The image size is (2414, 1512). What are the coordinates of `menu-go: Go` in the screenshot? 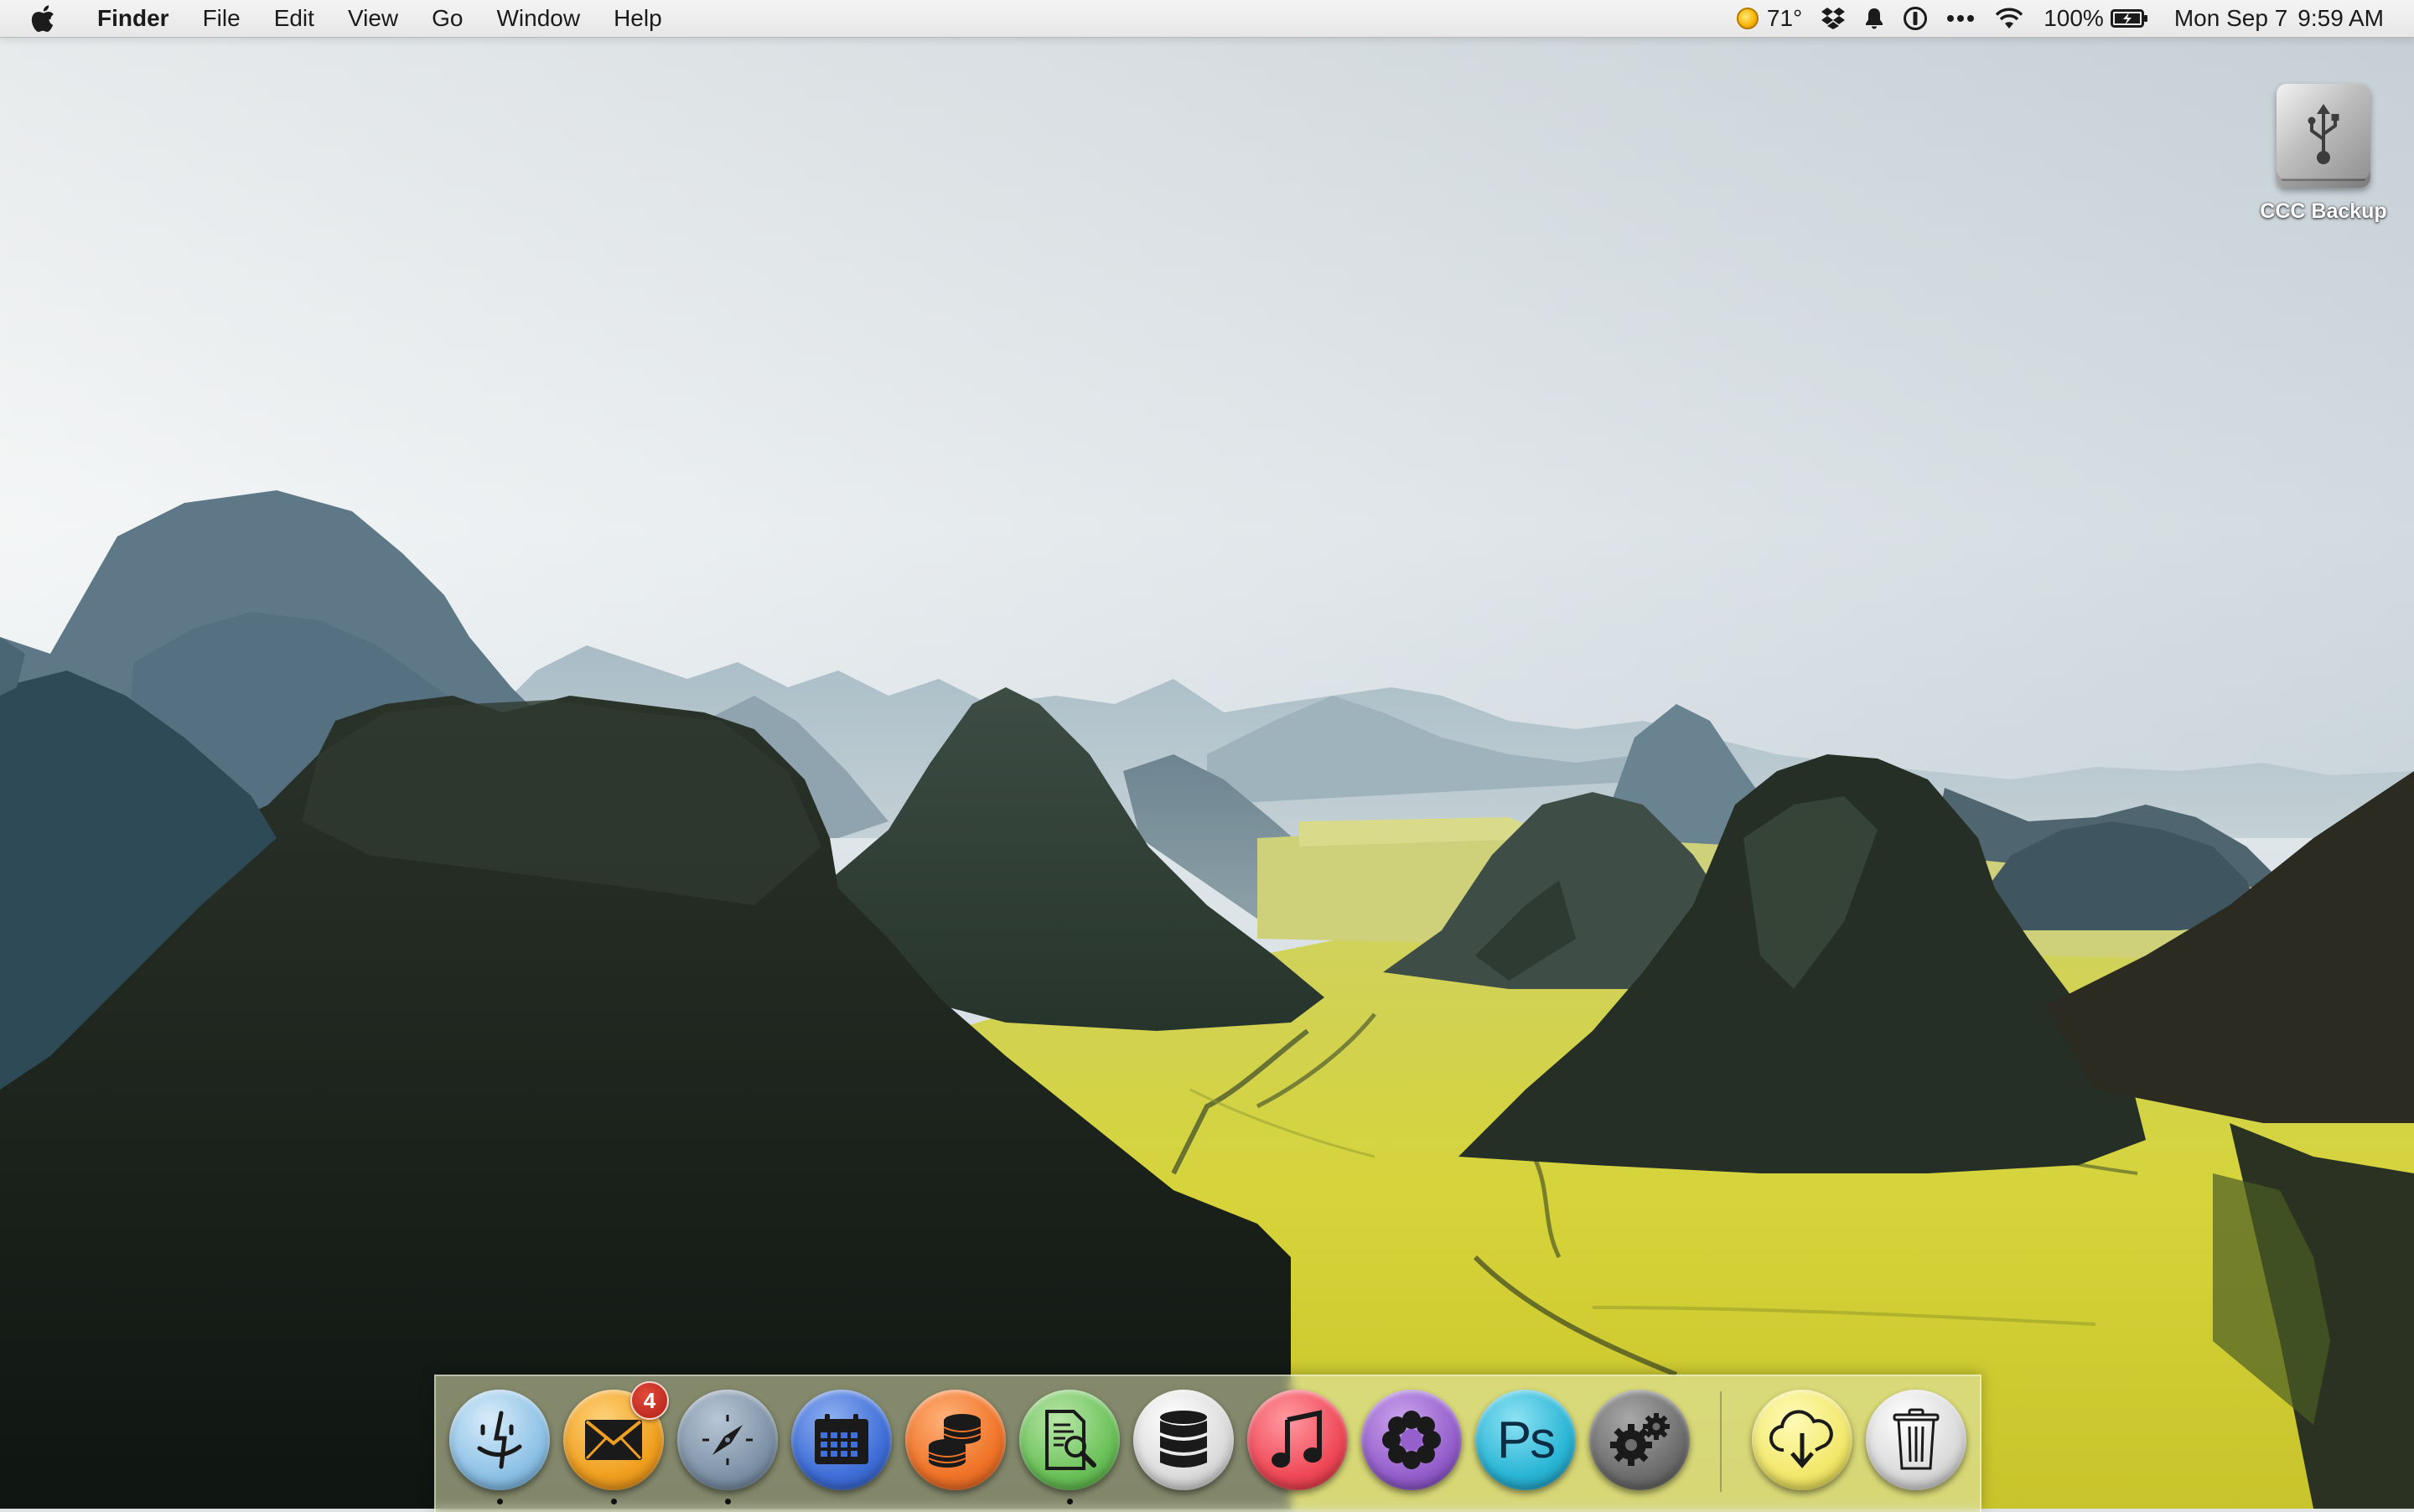 It's located at (447, 18).